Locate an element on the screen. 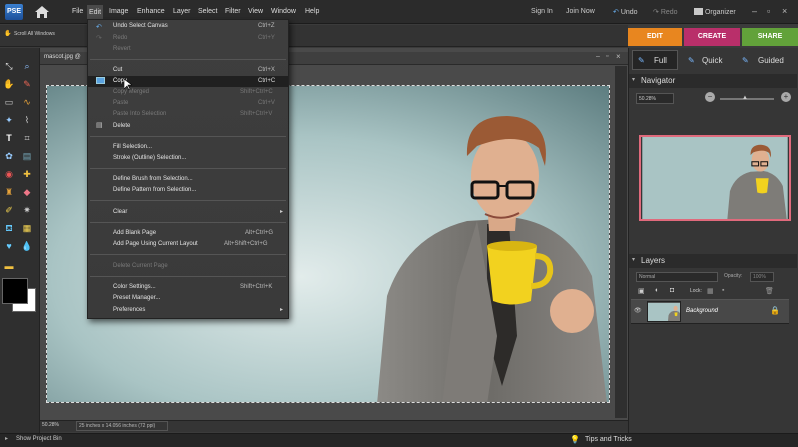 This screenshot has height=447, width=798. view-guided-button: Guided is located at coordinates (771, 61).